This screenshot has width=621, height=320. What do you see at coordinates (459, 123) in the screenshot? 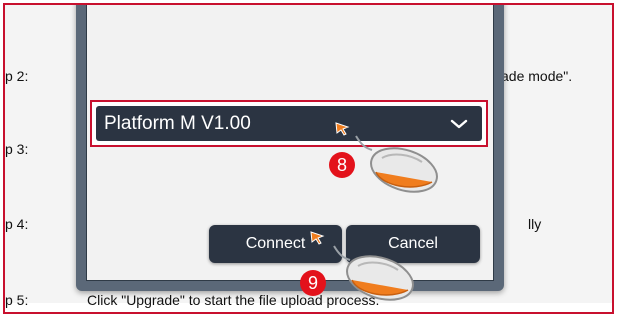
I see `chevron-down-icon` at bounding box center [459, 123].